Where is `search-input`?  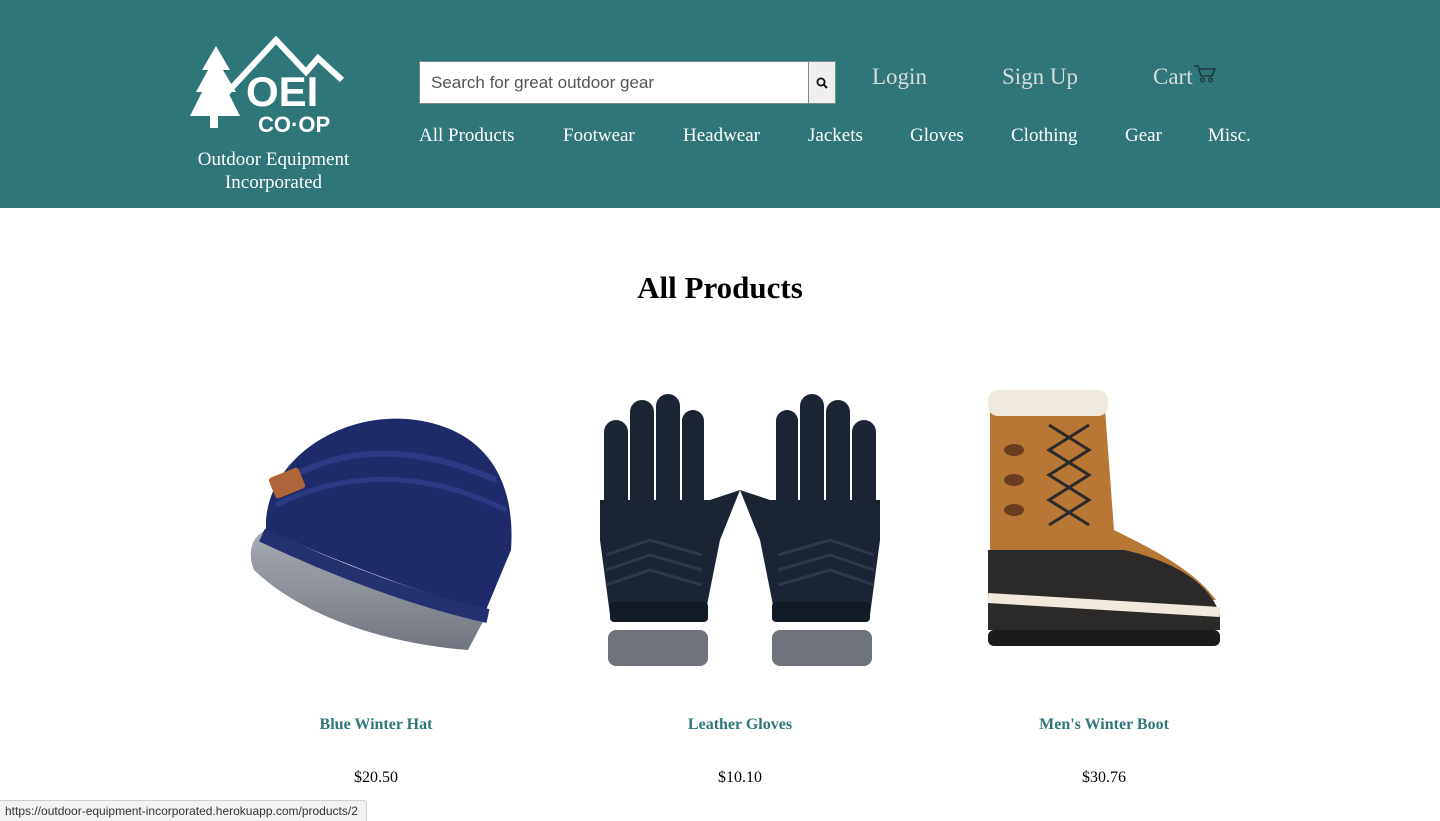 search-input is located at coordinates (613, 82).